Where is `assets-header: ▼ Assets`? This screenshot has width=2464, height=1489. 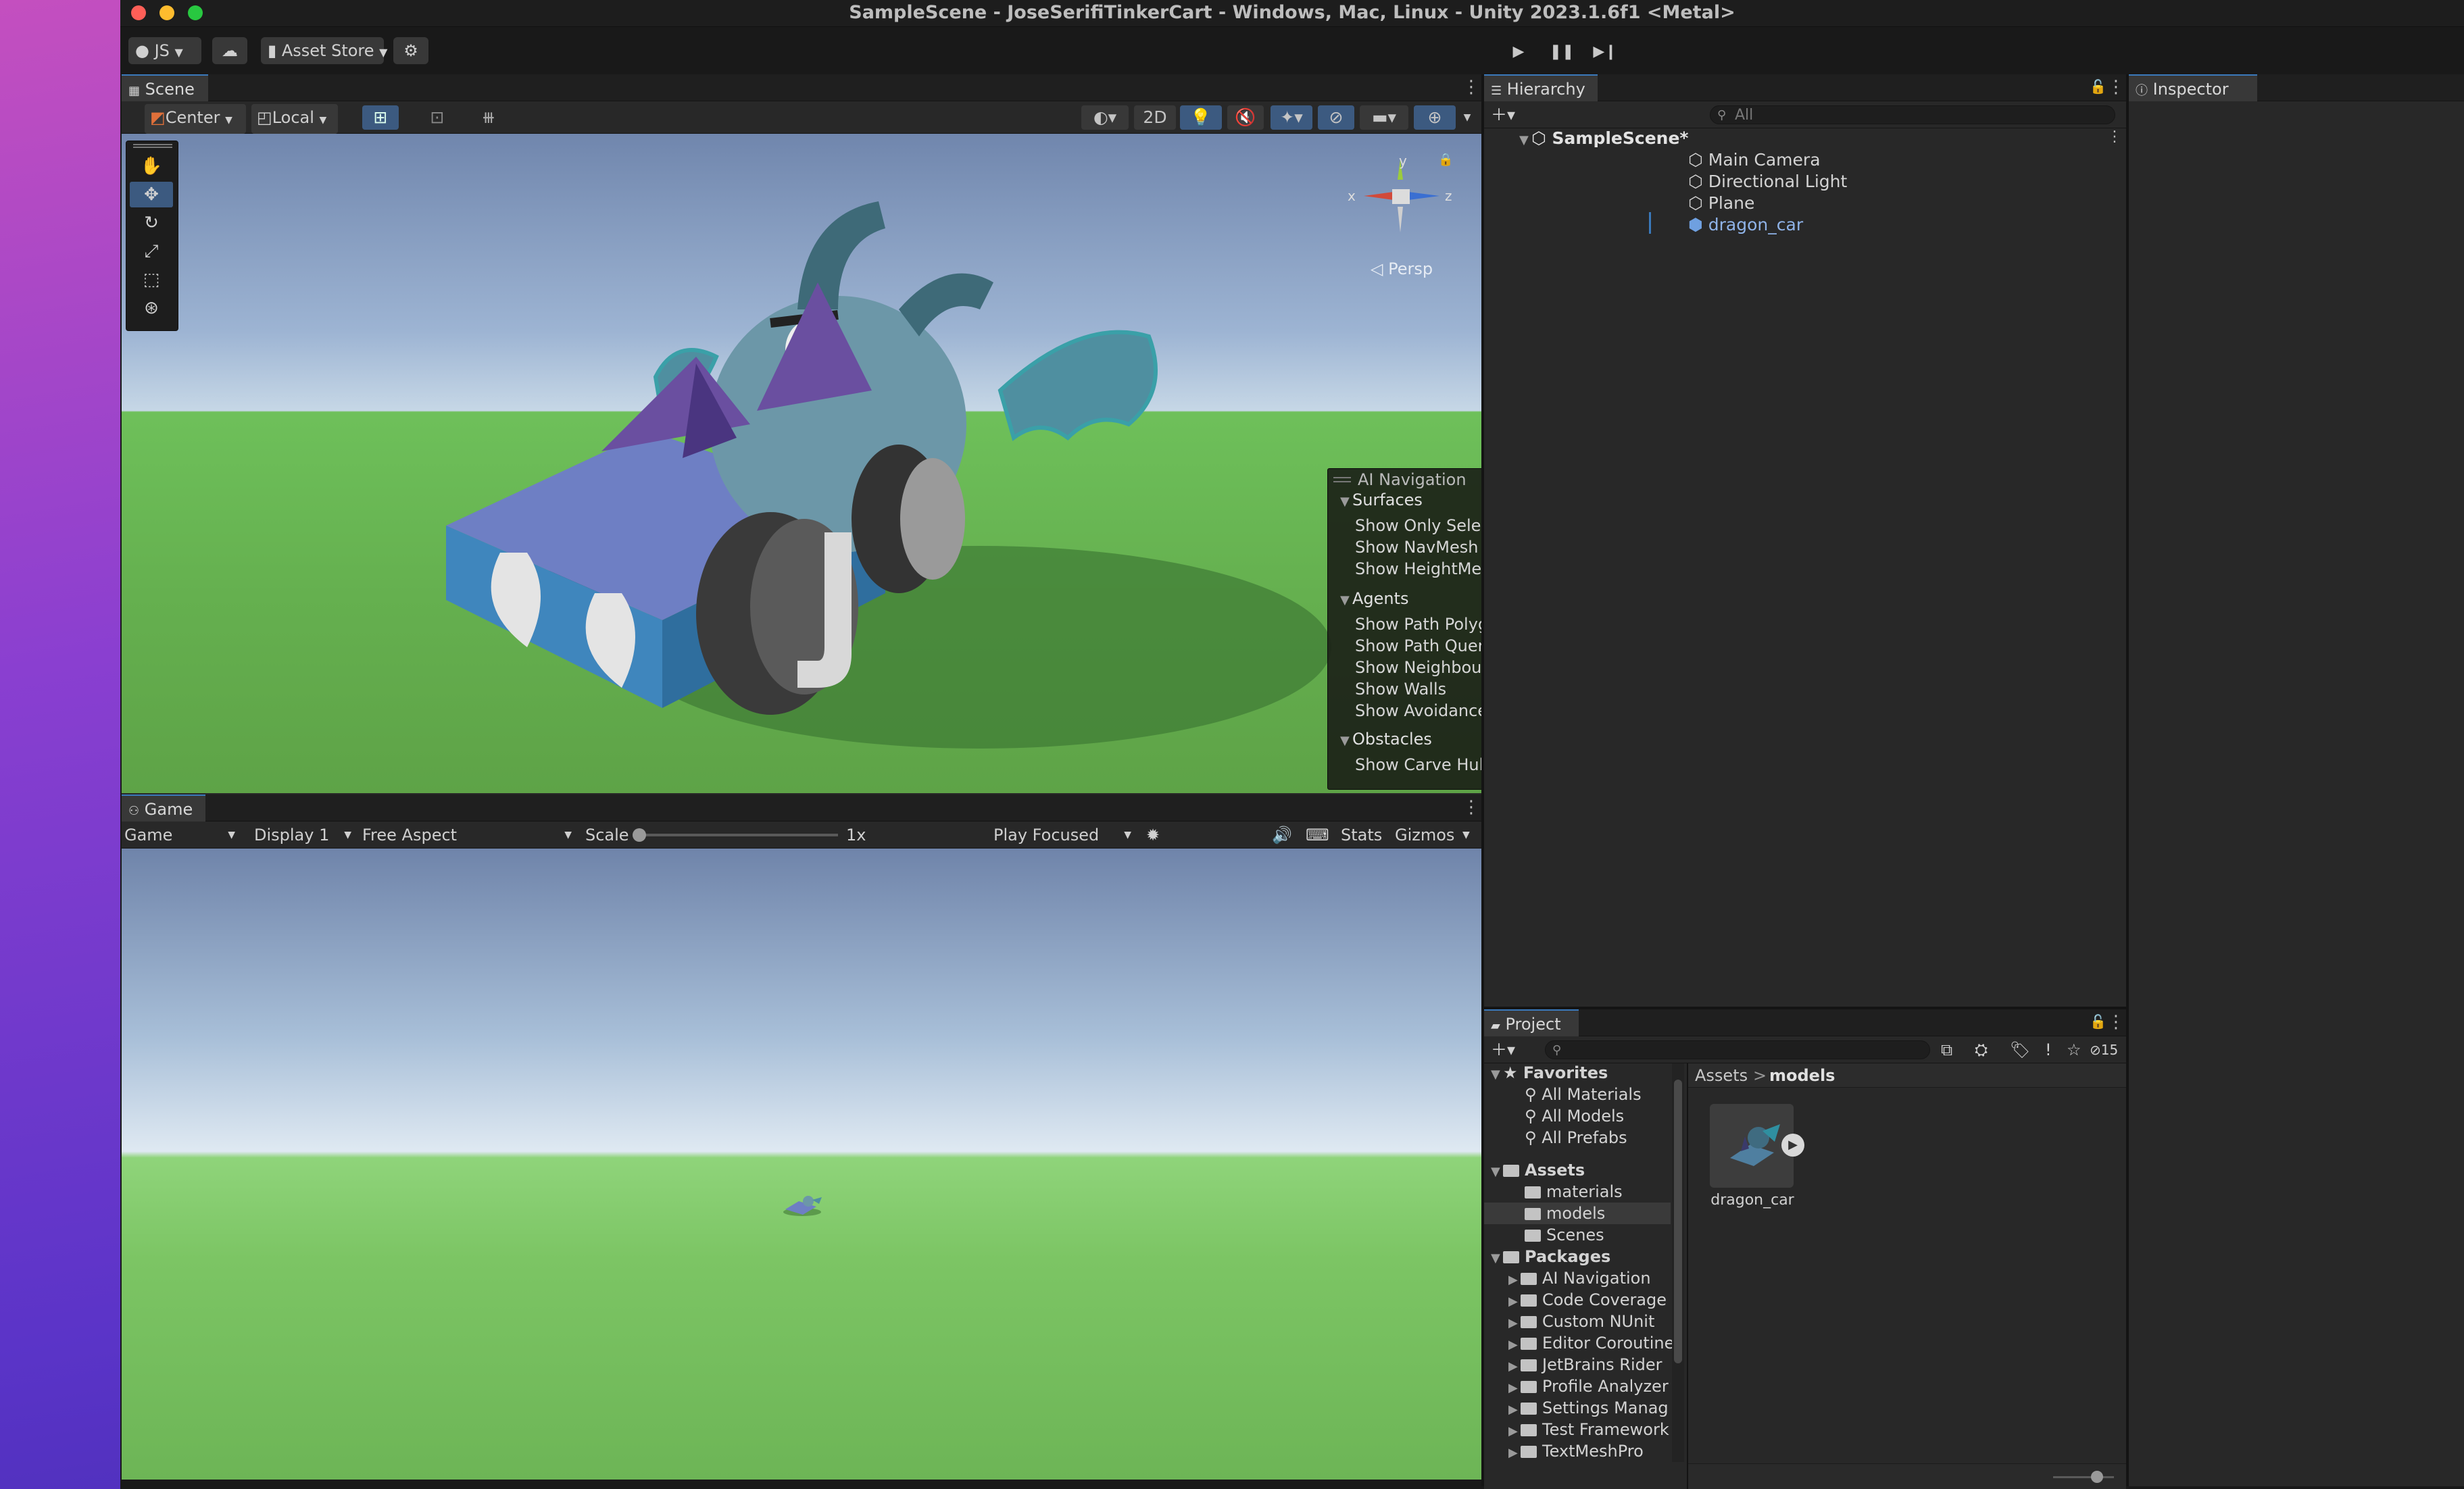 assets-header: ▼ Assets is located at coordinates (1538, 1171).